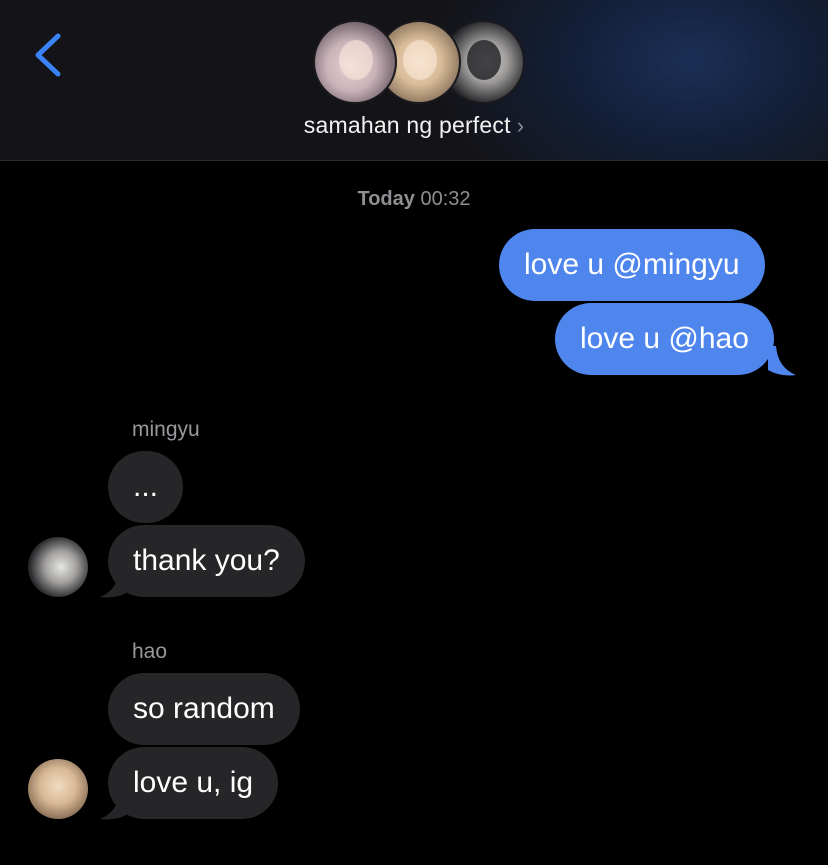 Image resolution: width=828 pixels, height=865 pixels. I want to click on message-text: love u @mingyu, so click(632, 264).